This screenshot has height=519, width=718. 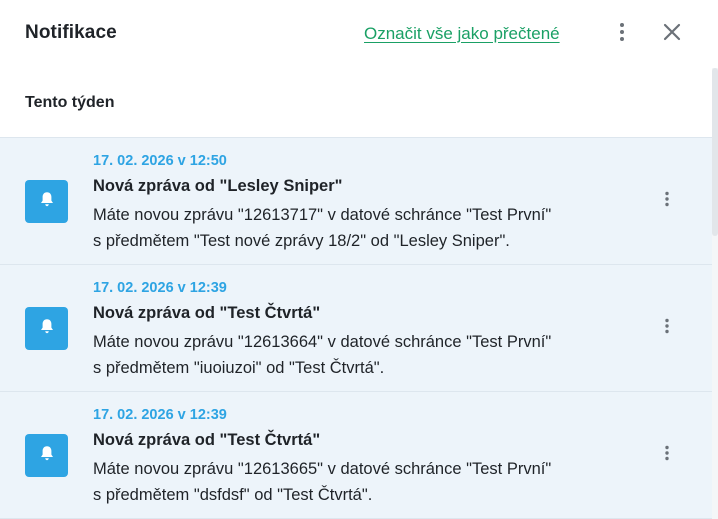 I want to click on close-button, so click(x=672, y=34).